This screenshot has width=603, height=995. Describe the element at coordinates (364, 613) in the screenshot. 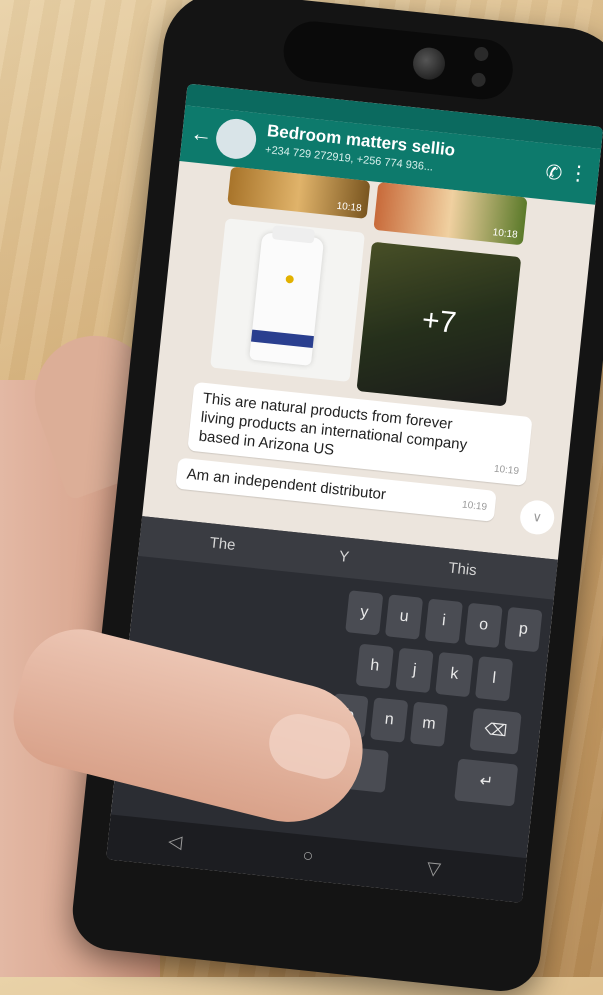

I see `key: y` at that location.